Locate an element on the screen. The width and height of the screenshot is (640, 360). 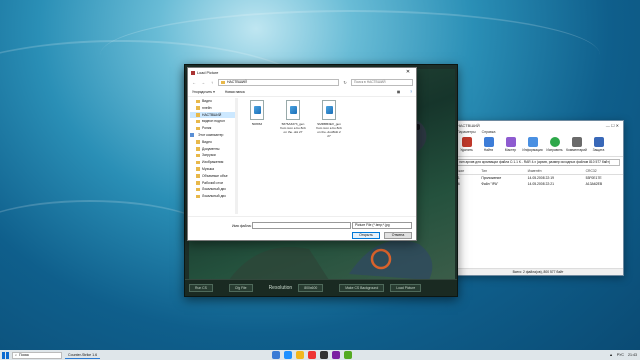
computer-icon is located at coordinates (192, 135).